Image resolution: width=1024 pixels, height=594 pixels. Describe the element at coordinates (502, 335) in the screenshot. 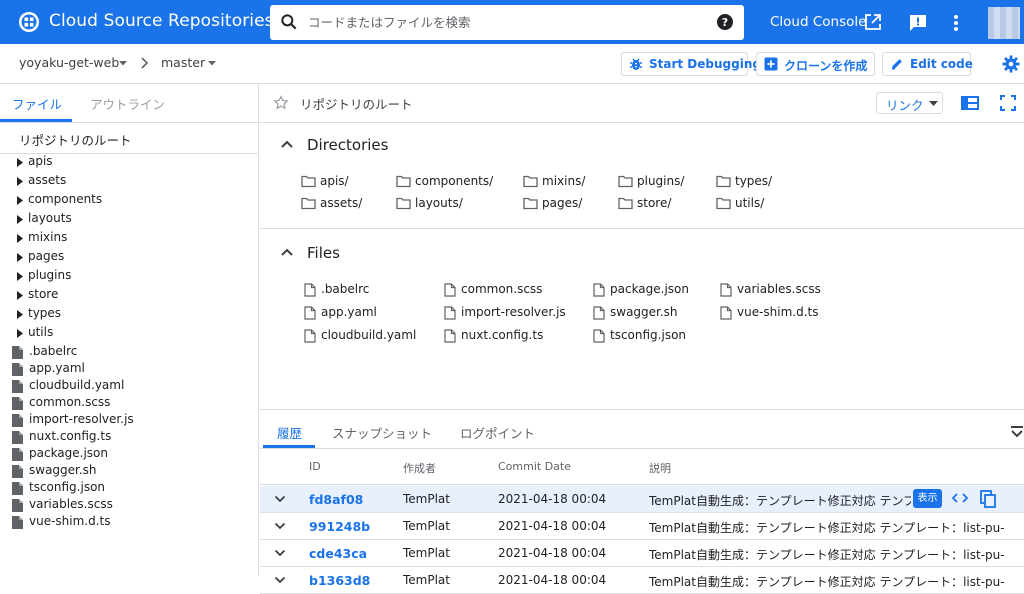

I see `file-label: nuxt.config.ts` at that location.